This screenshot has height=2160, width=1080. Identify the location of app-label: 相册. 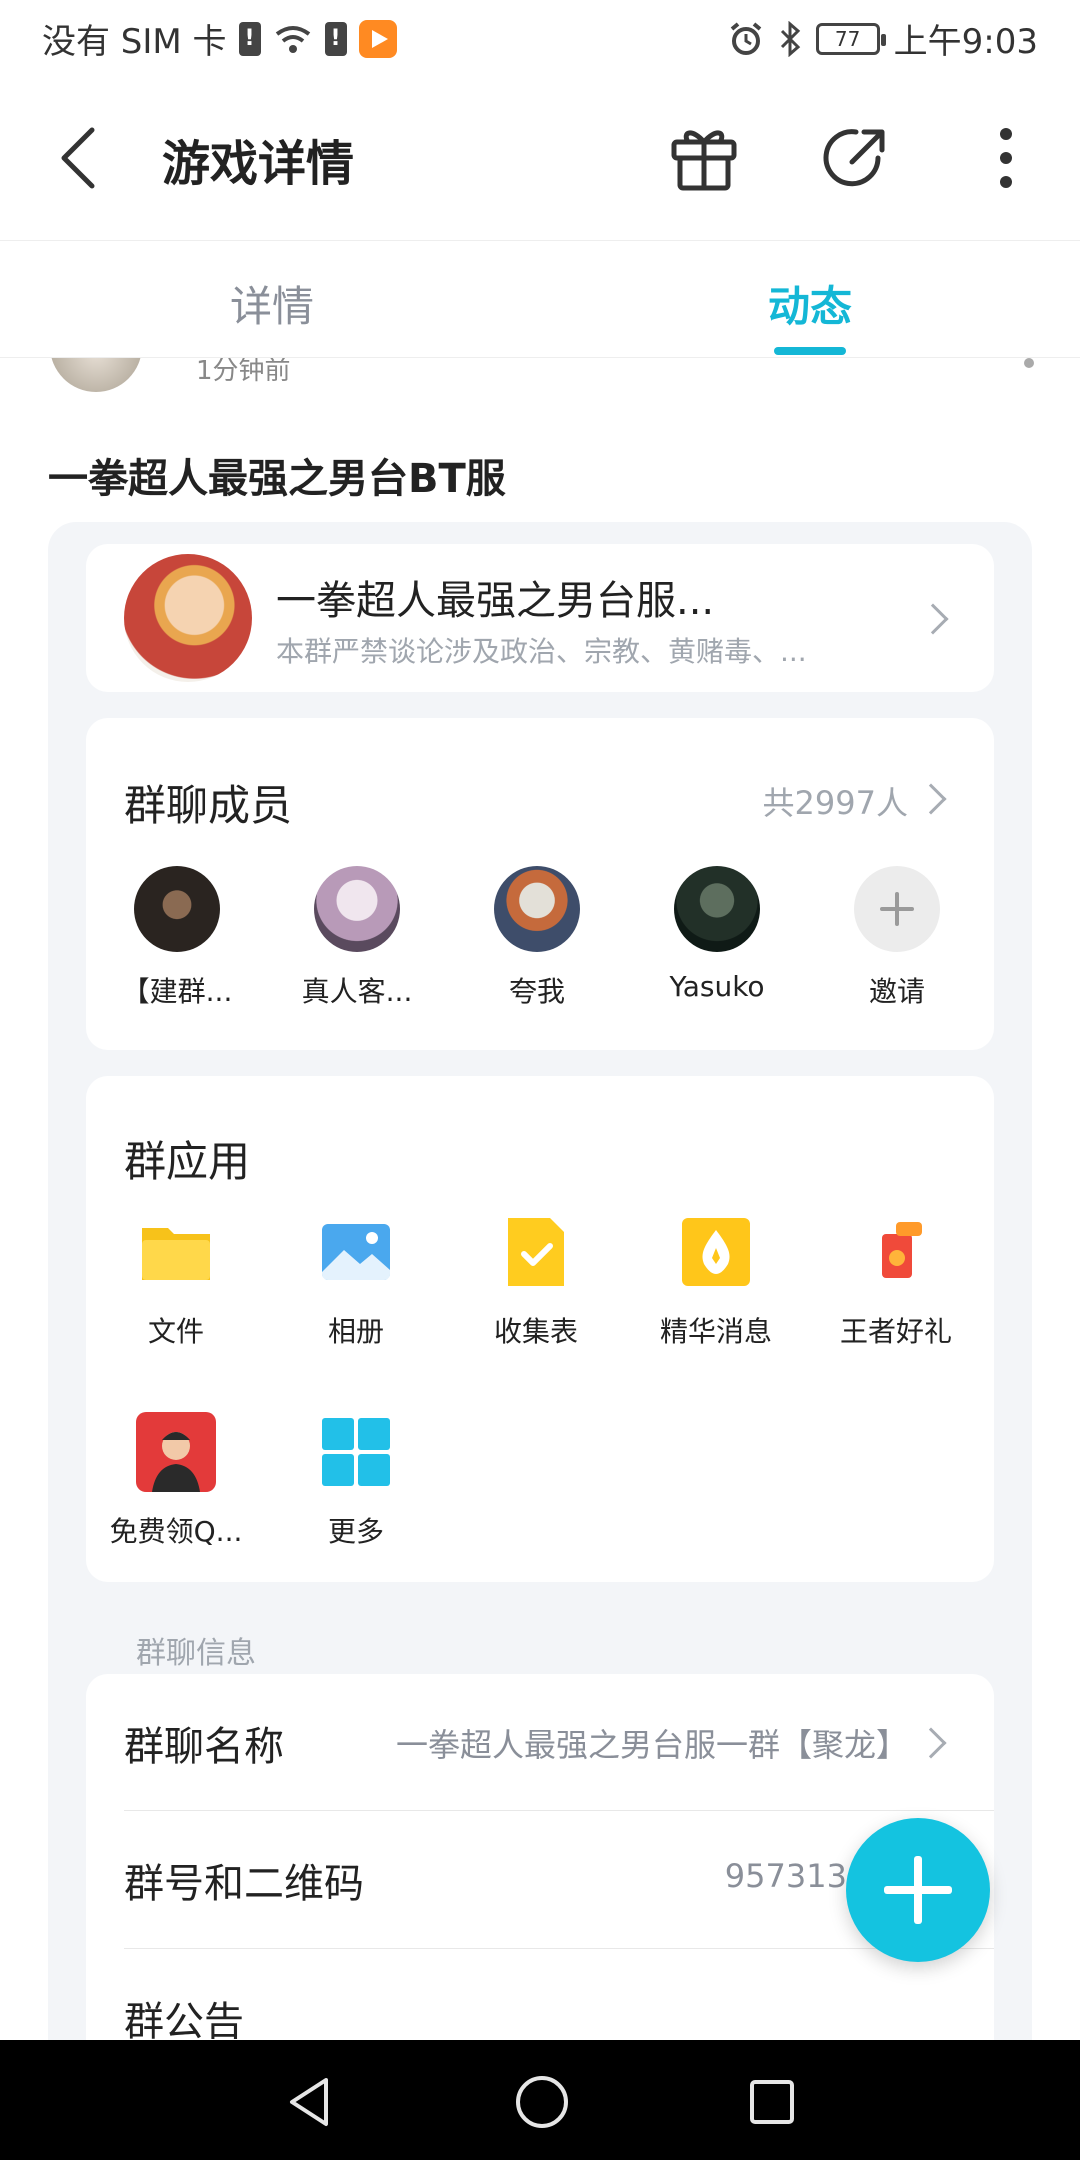
(355, 1331).